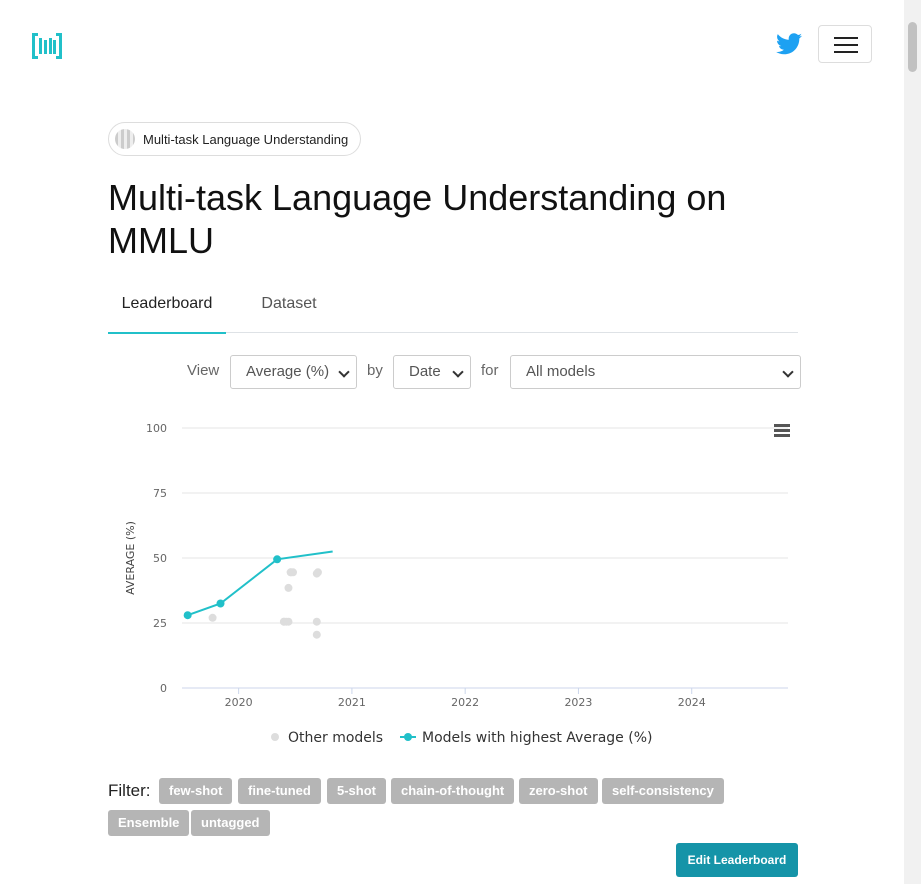 The width and height of the screenshot is (921, 884). Describe the element at coordinates (288, 371) in the screenshot. I see `view-select-value: Average (%)` at that location.